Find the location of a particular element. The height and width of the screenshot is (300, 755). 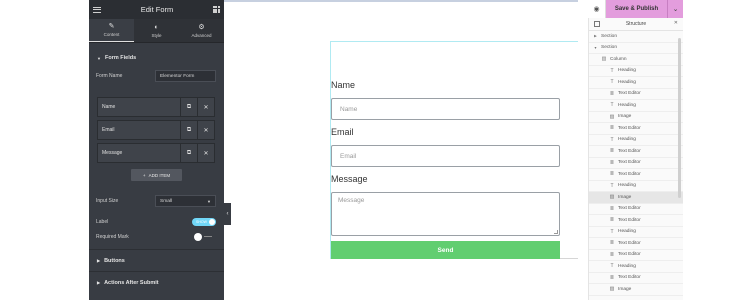

input-size-select: Small ▼ is located at coordinates (185, 201).